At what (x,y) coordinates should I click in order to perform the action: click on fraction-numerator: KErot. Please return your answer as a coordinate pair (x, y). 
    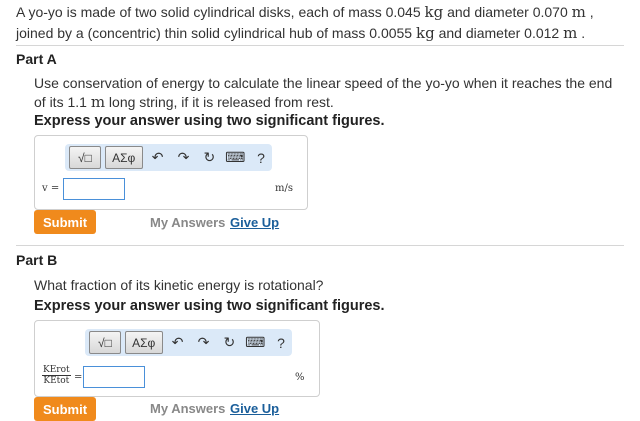
    Looking at the image, I should click on (56, 370).